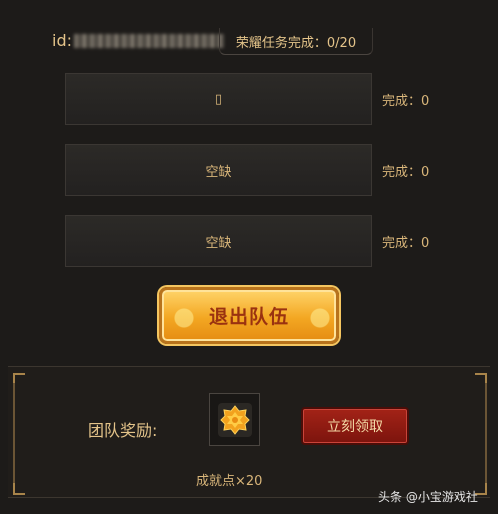 The image size is (498, 514). What do you see at coordinates (62, 40) in the screenshot?
I see `player-id-prefix: id:` at bounding box center [62, 40].